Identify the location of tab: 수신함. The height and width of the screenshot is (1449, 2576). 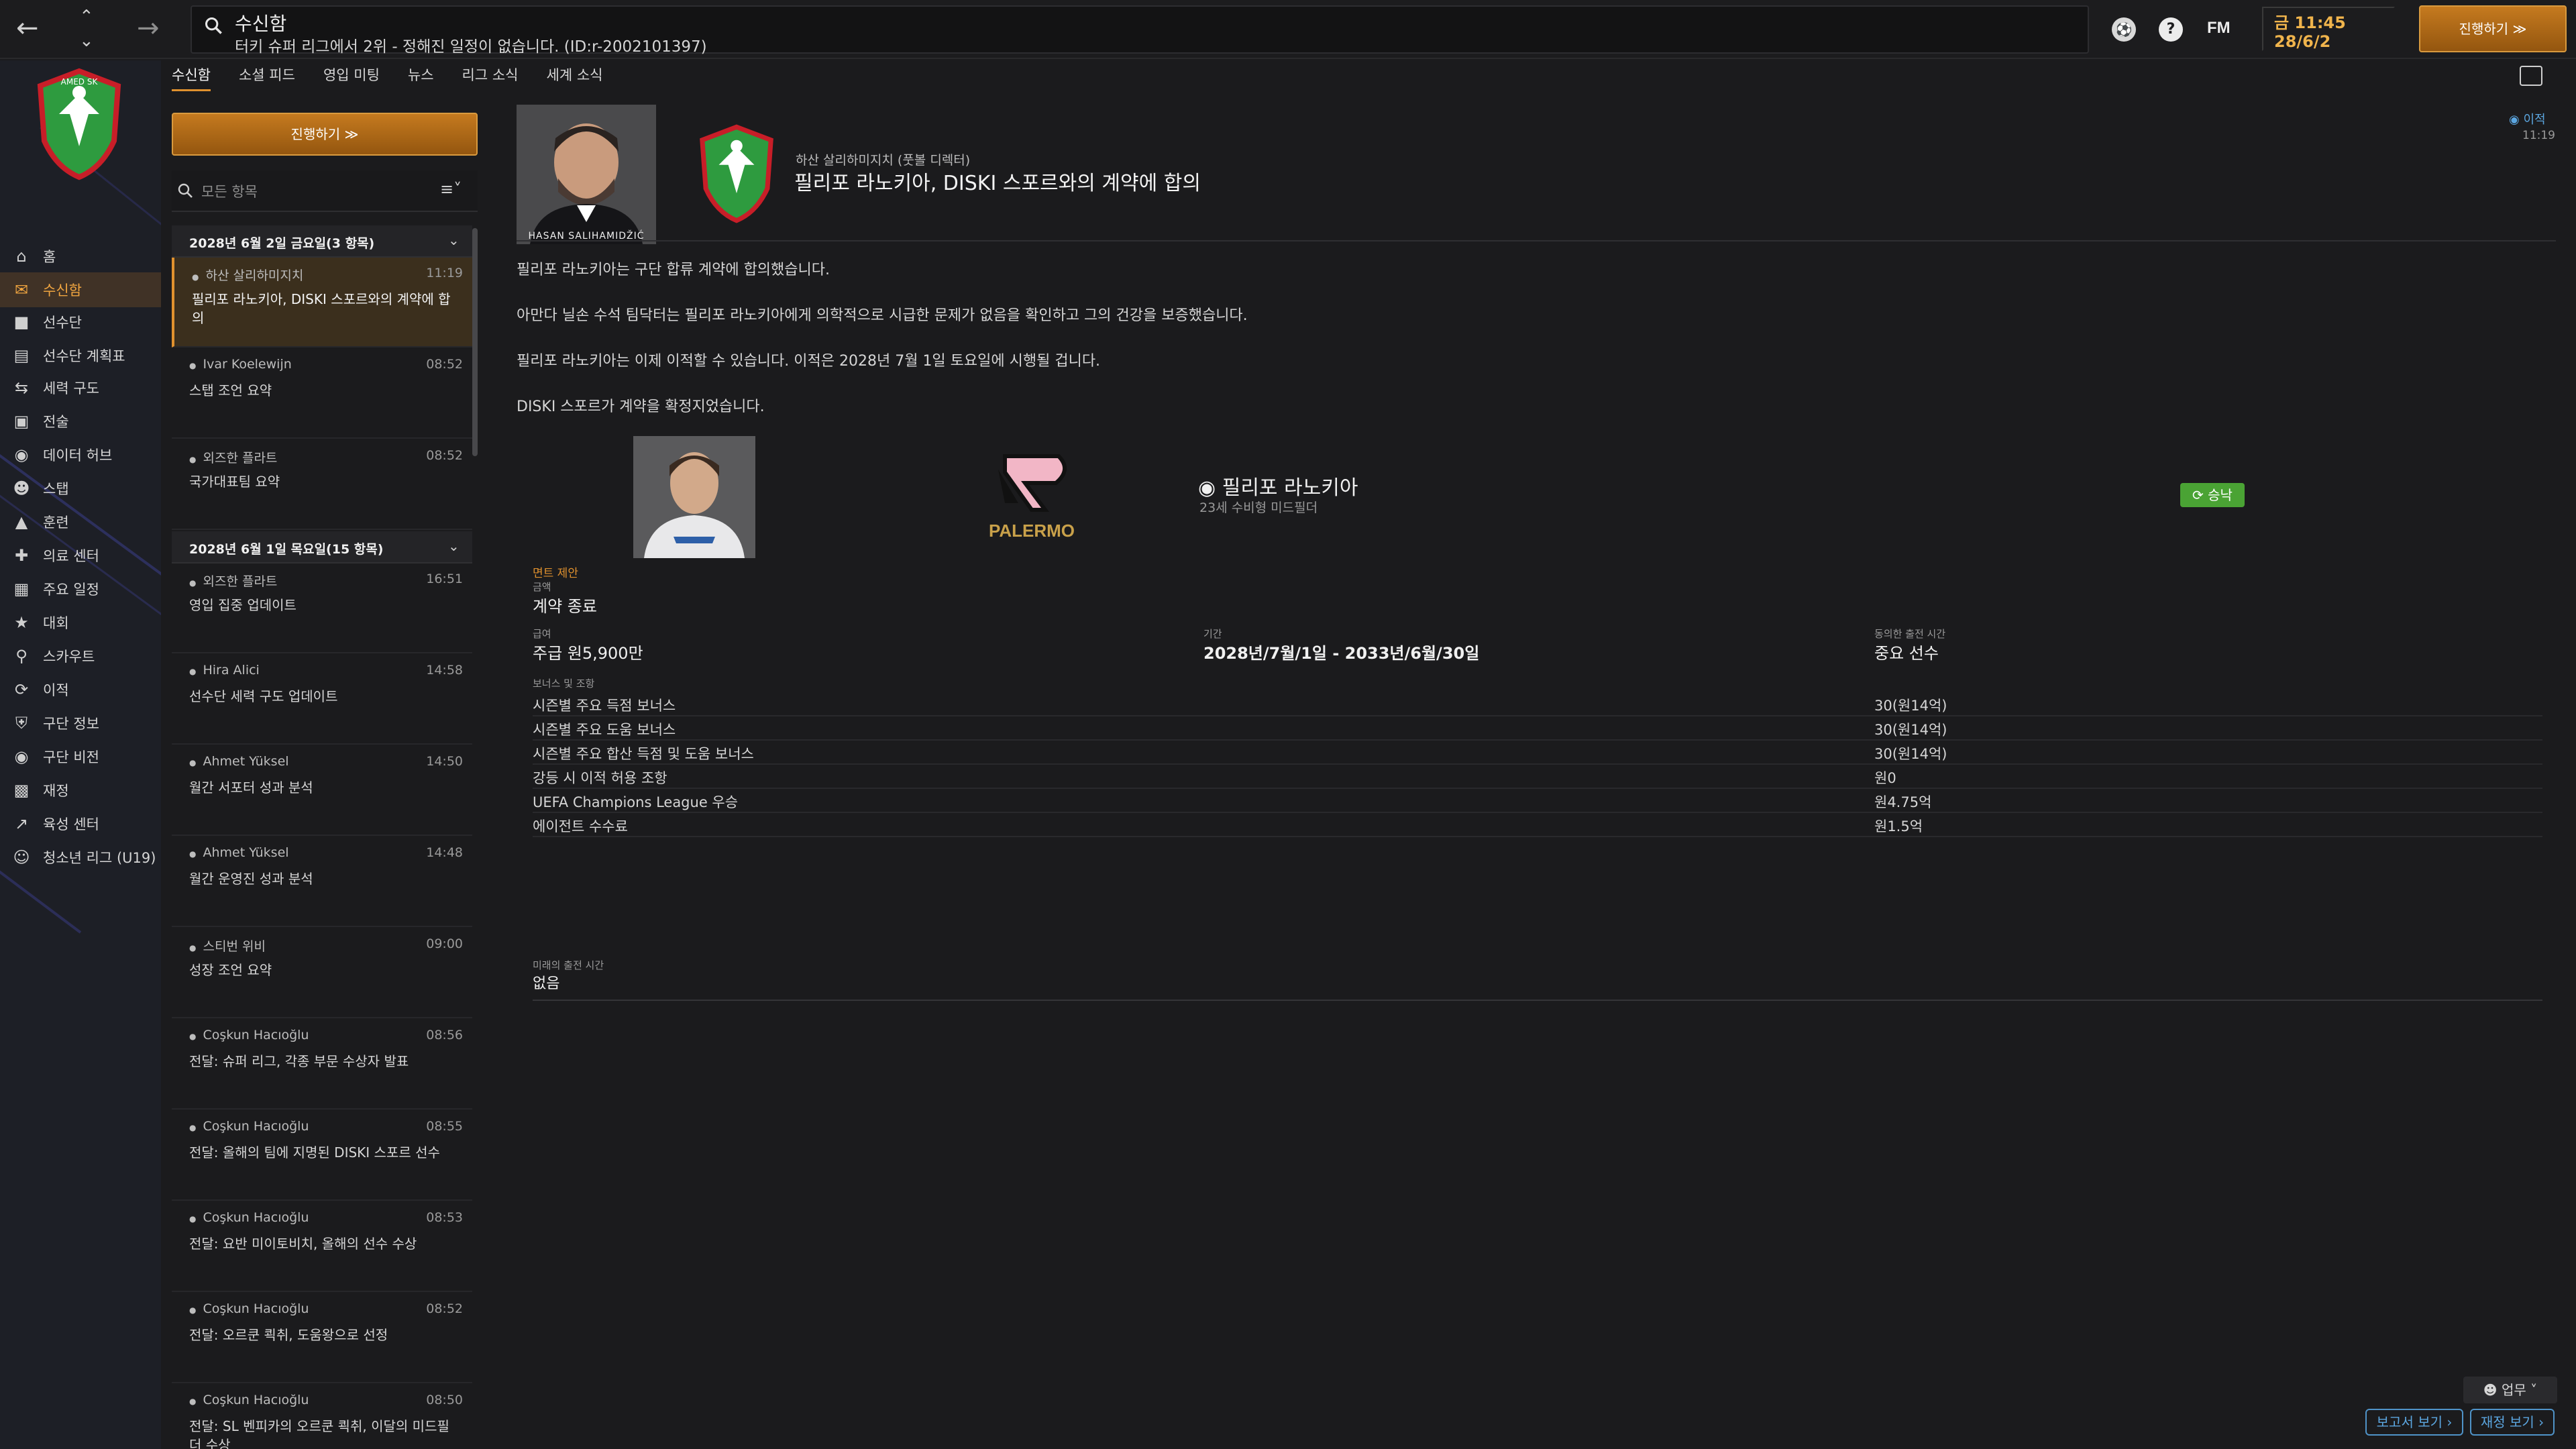
(191, 77).